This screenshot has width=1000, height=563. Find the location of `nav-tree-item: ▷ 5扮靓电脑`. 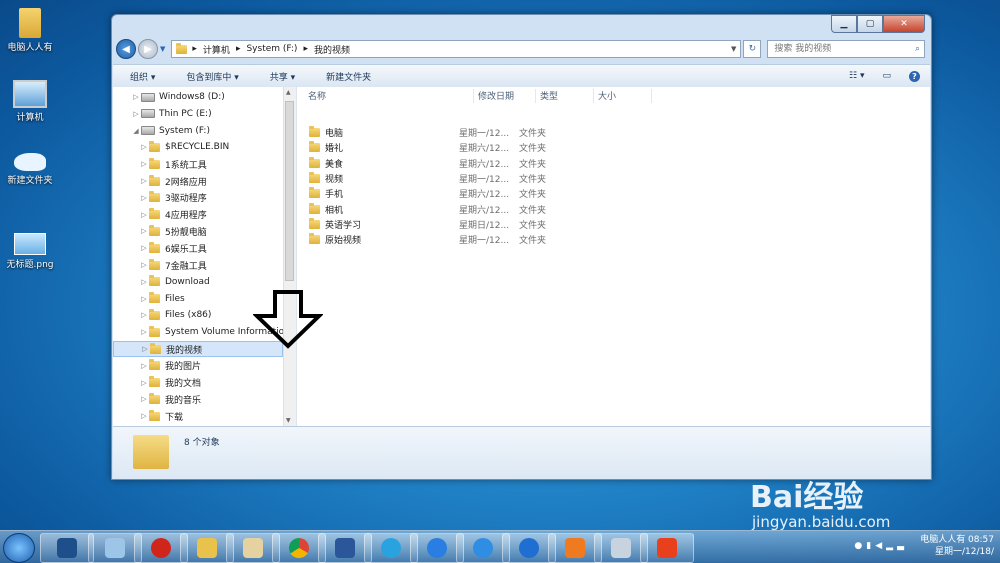

nav-tree-item: ▷ 5扮靓电脑 is located at coordinates (204, 231).